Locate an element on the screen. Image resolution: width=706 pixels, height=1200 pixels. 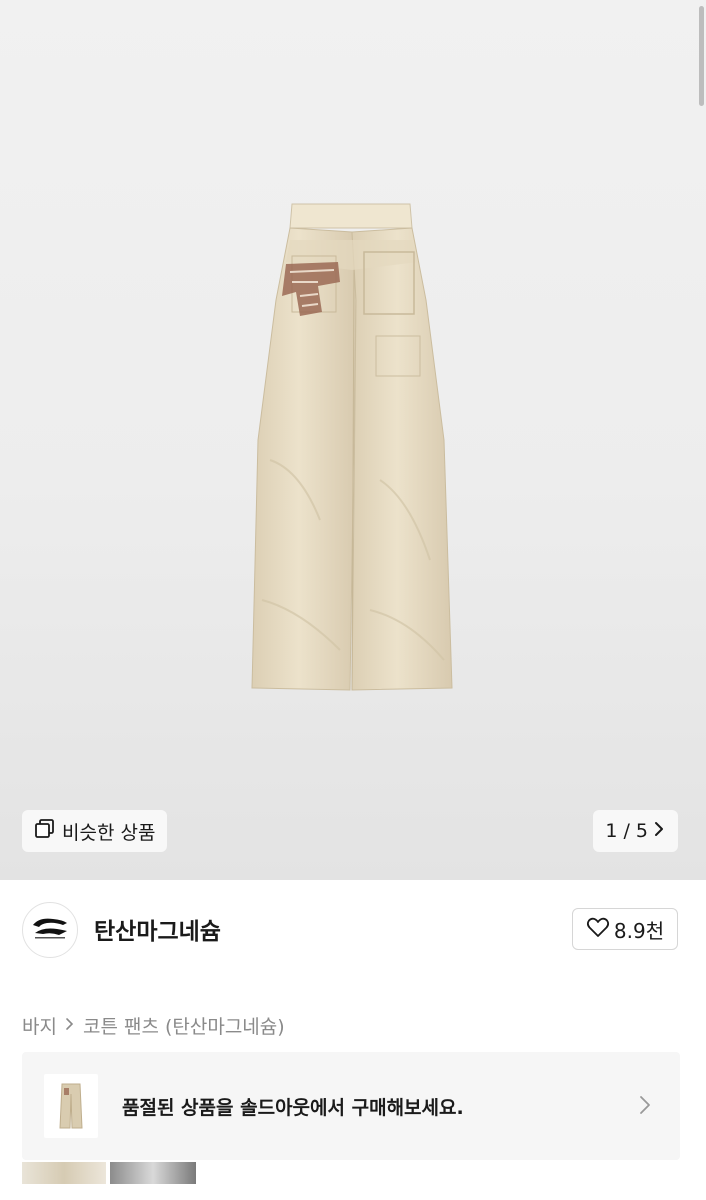
seller-name: 탄산마그네슘 is located at coordinates (157, 929).